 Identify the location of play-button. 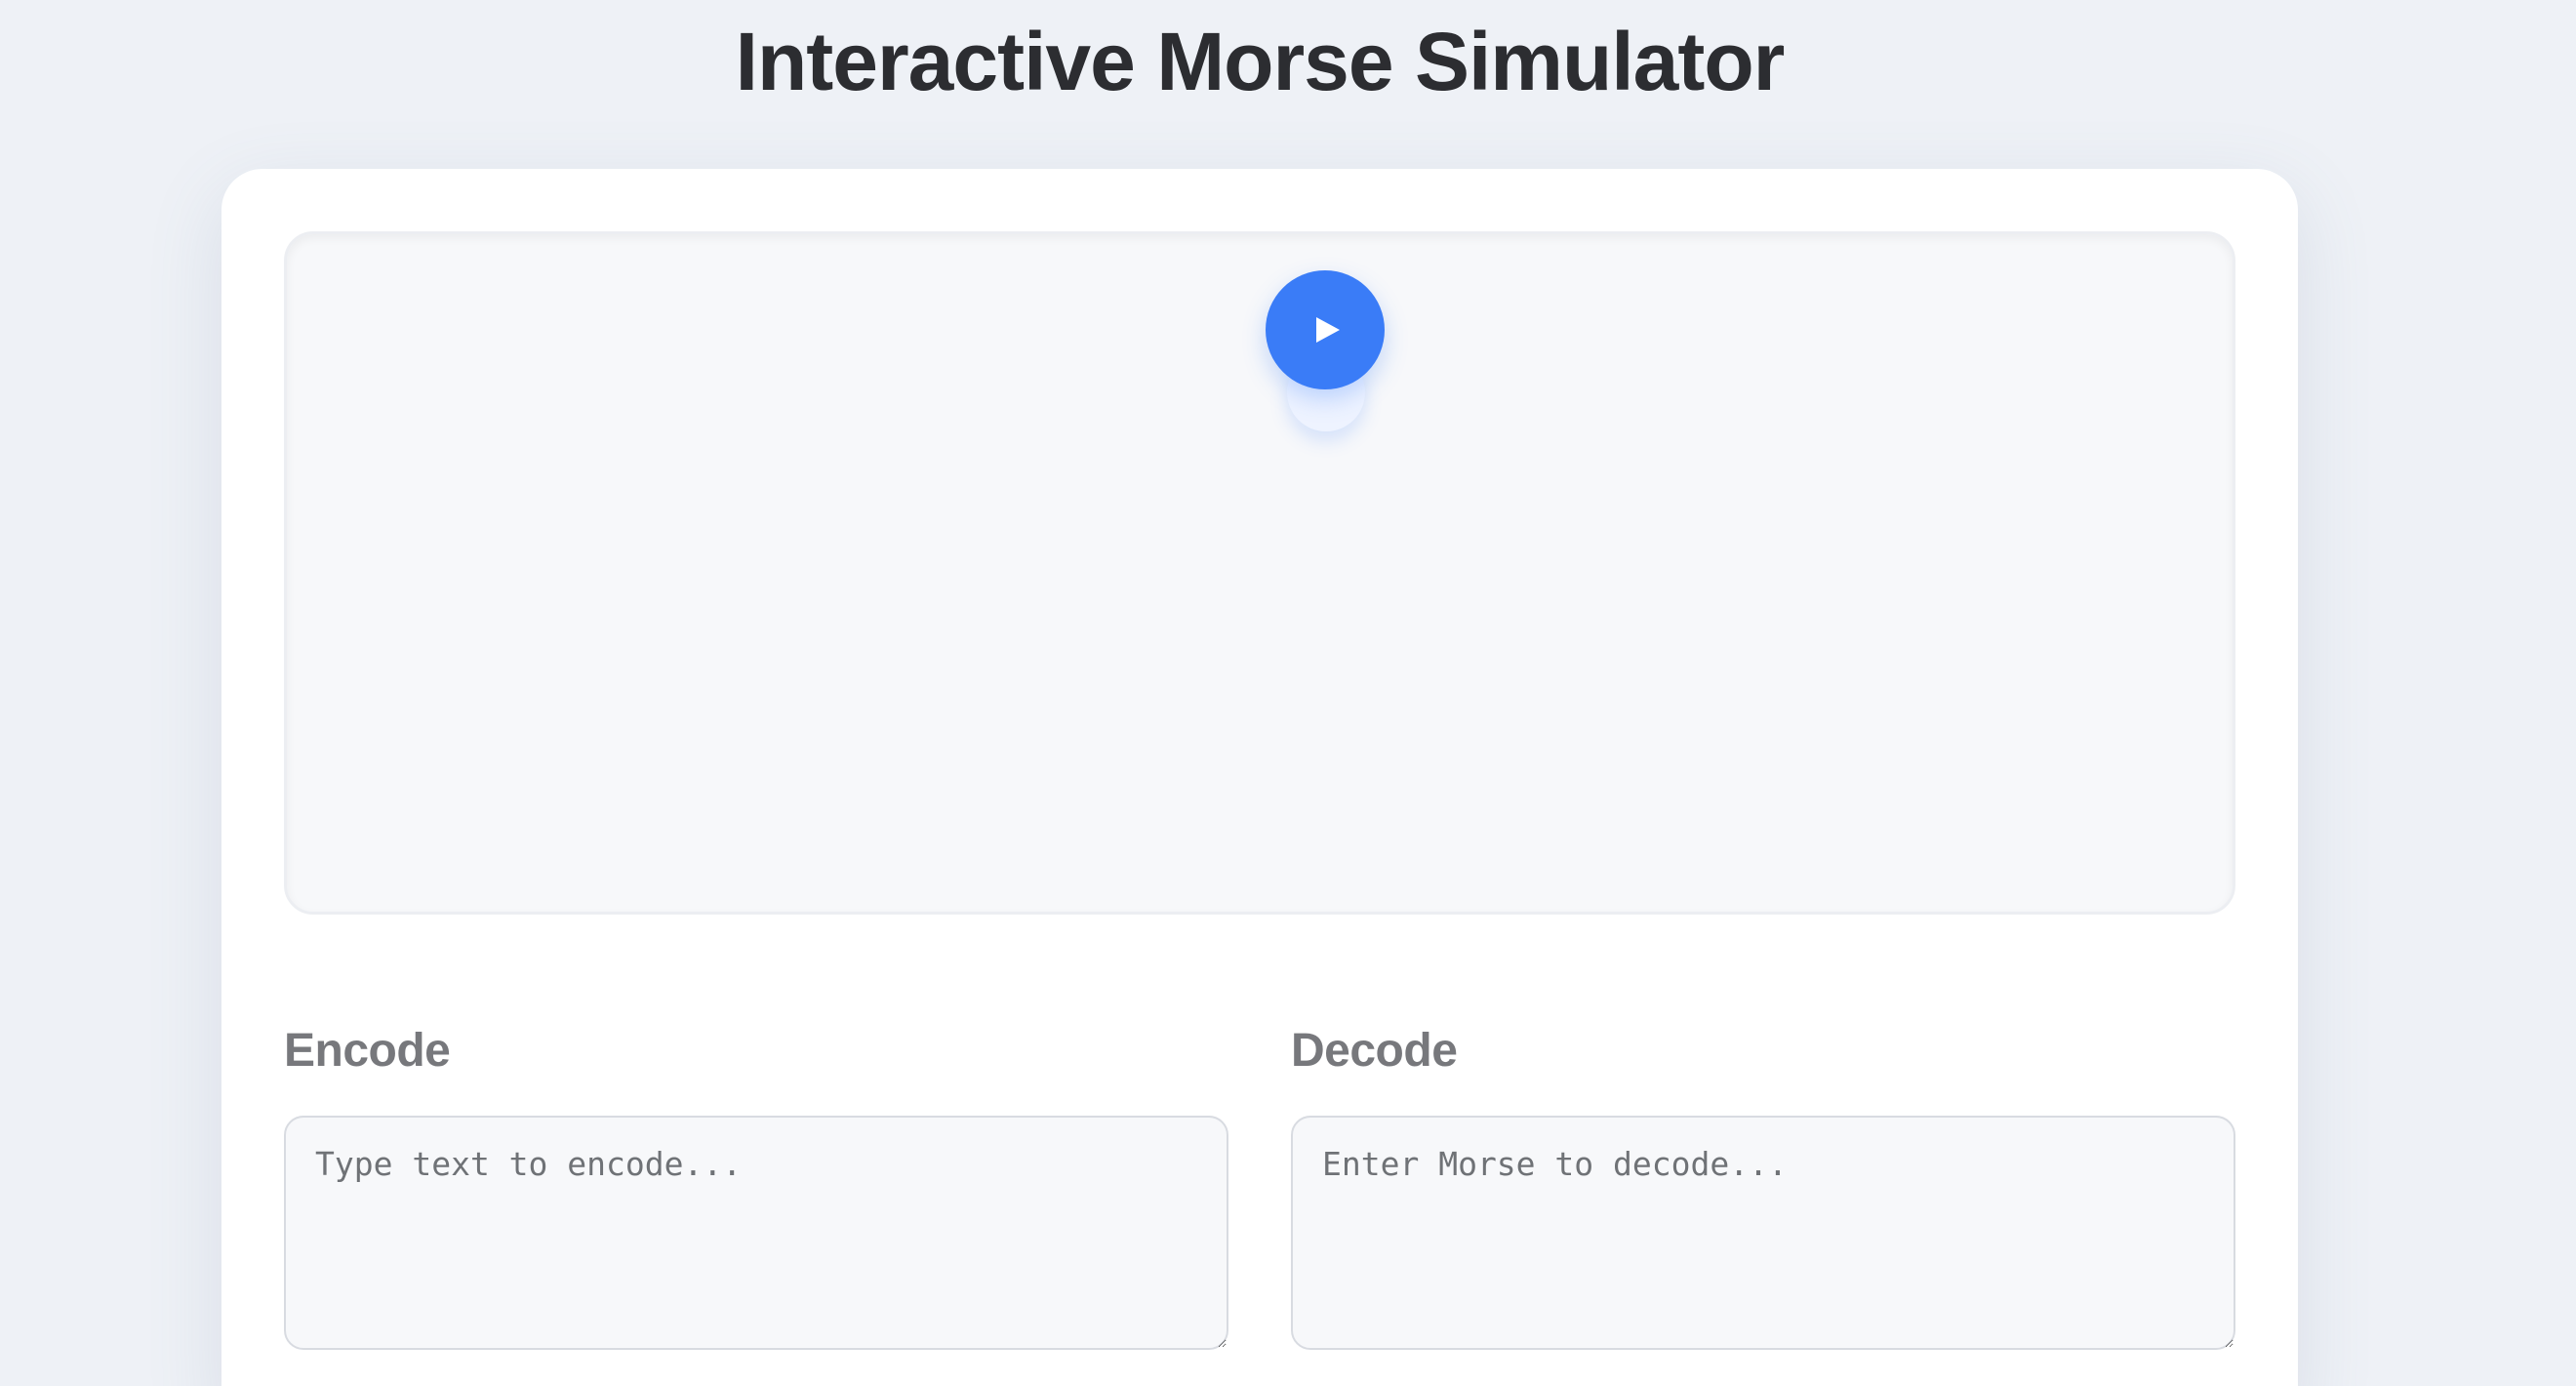
(1325, 330).